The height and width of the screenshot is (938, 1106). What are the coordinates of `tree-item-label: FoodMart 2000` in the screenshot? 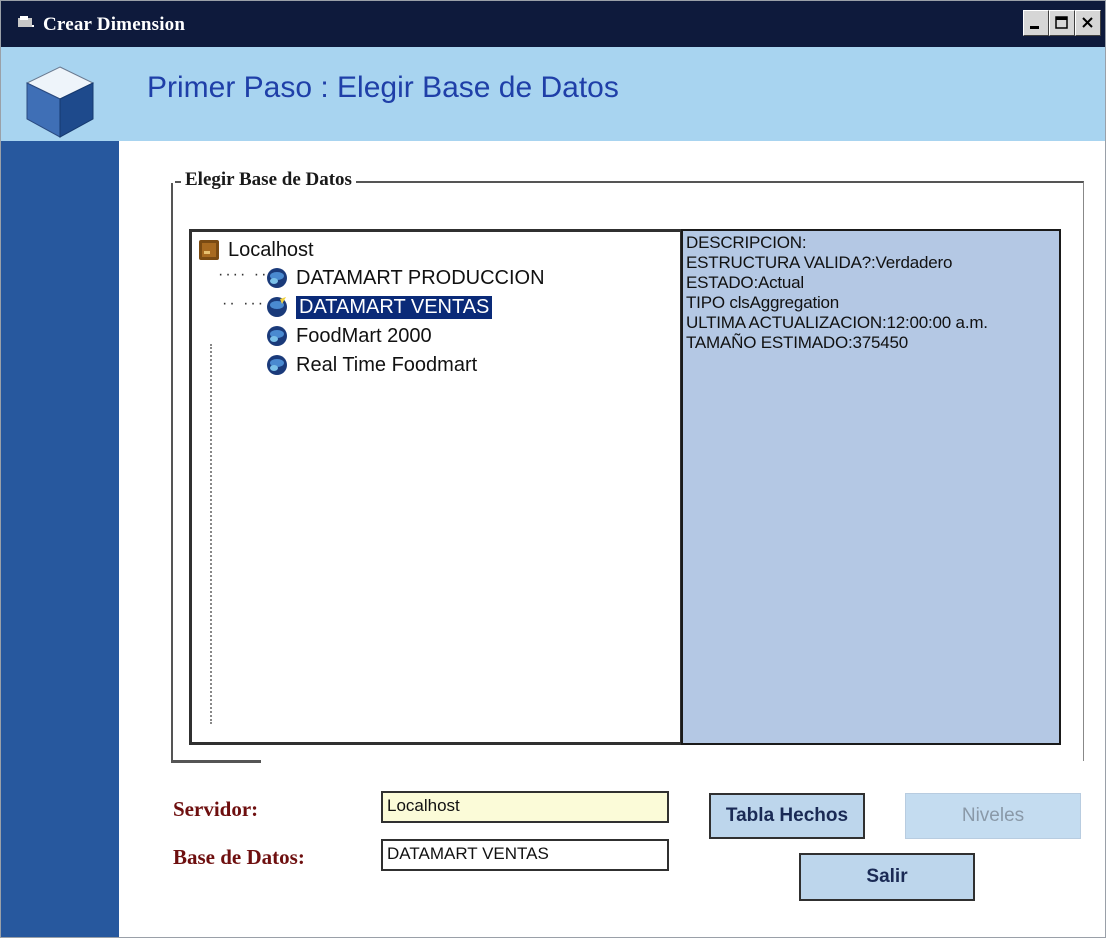 It's located at (364, 335).